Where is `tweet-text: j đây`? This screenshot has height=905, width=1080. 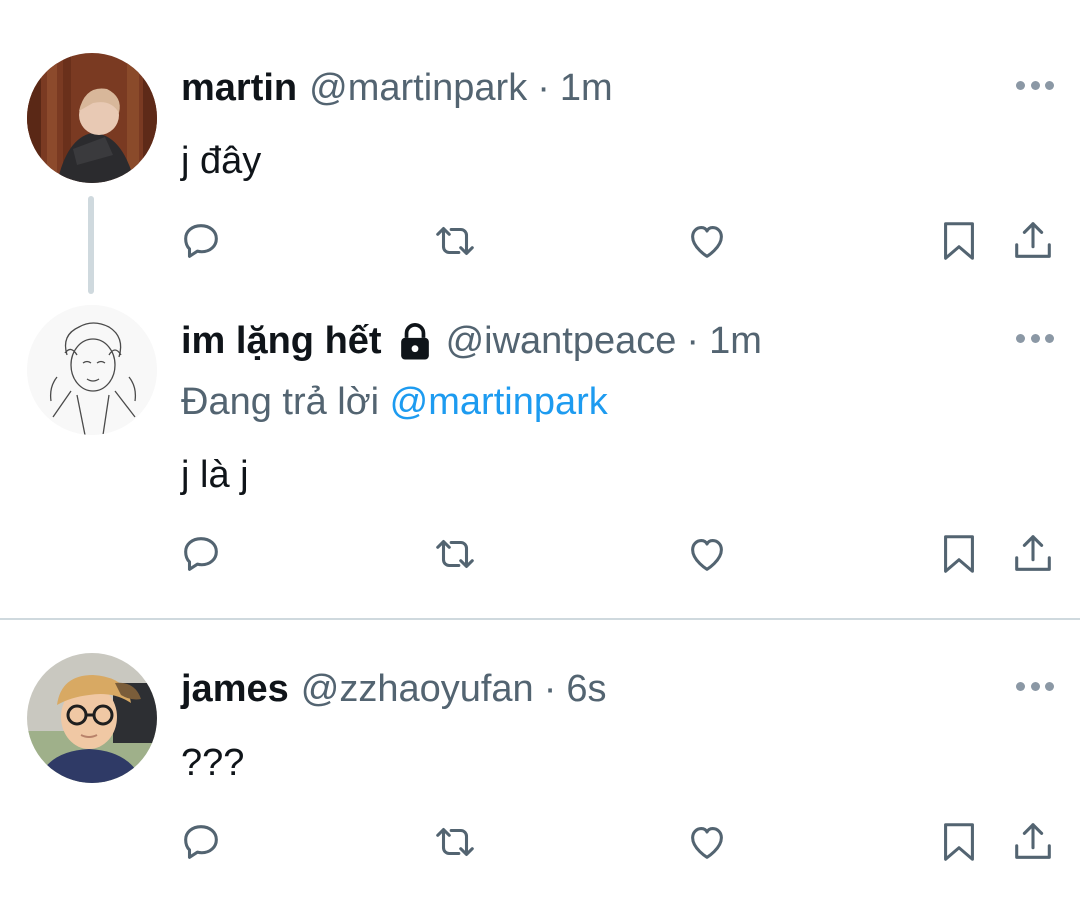
tweet-text: j đây is located at coordinates (221, 161).